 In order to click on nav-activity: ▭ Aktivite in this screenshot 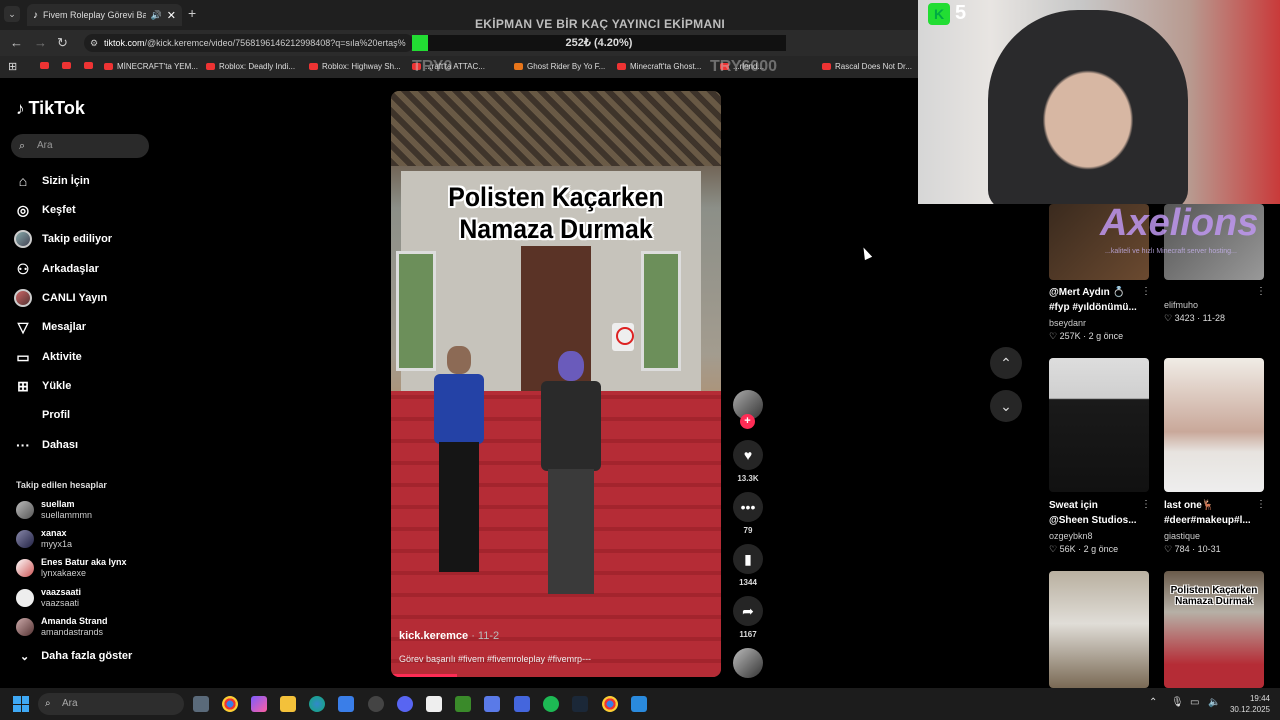, I will do `click(47, 357)`.